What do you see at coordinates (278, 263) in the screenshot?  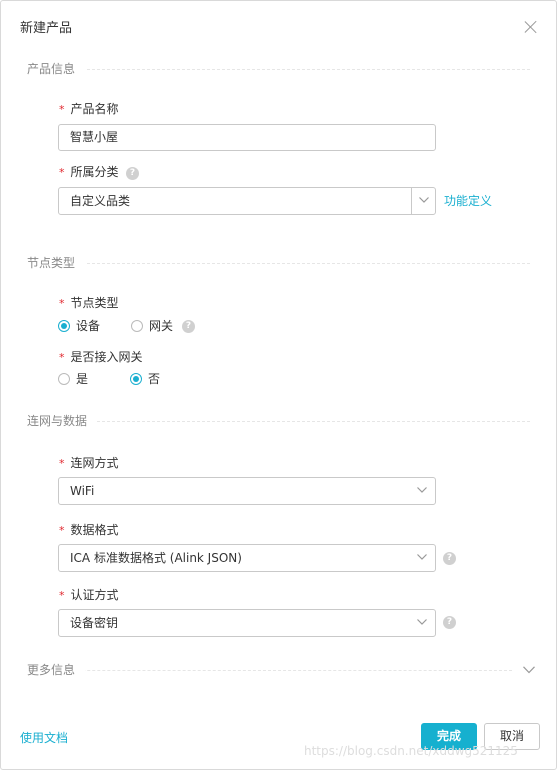 I see `section-node-type: 节点类型` at bounding box center [278, 263].